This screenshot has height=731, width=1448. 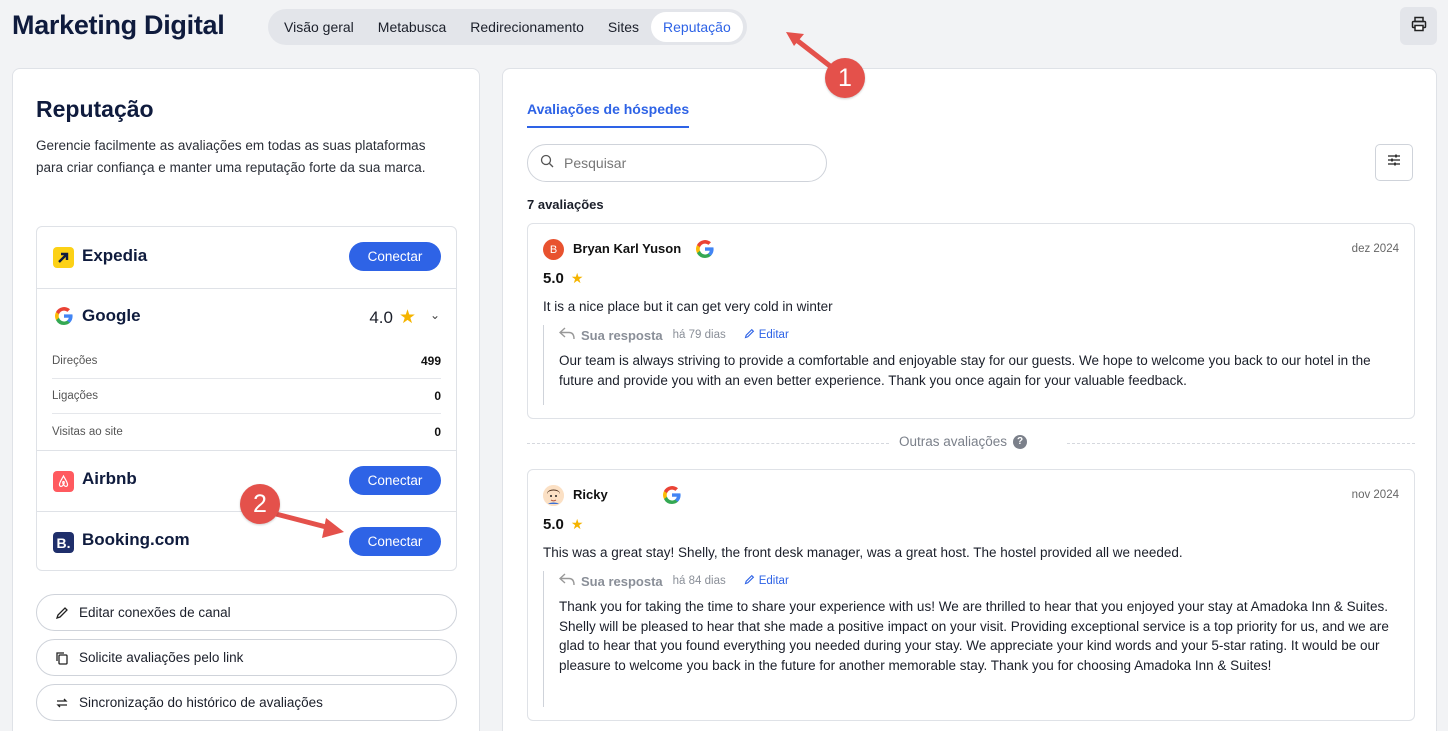 What do you see at coordinates (697, 27) in the screenshot?
I see `tab-reputacao: Reputação` at bounding box center [697, 27].